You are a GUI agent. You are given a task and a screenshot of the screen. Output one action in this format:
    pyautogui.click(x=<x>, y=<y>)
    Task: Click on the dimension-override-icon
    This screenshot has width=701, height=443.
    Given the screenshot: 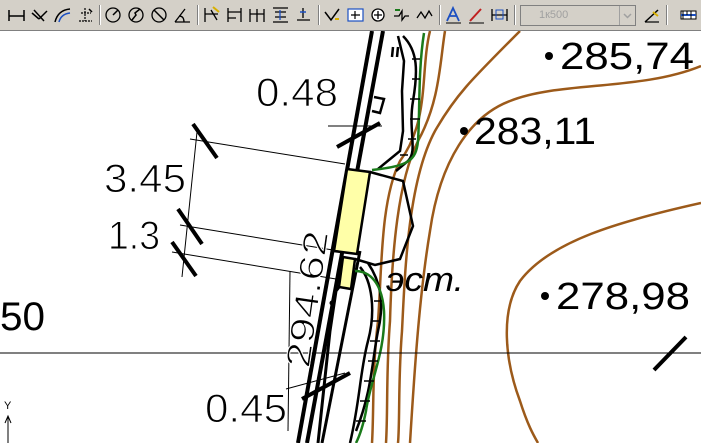 What is the action you would take?
    pyautogui.click(x=688, y=15)
    